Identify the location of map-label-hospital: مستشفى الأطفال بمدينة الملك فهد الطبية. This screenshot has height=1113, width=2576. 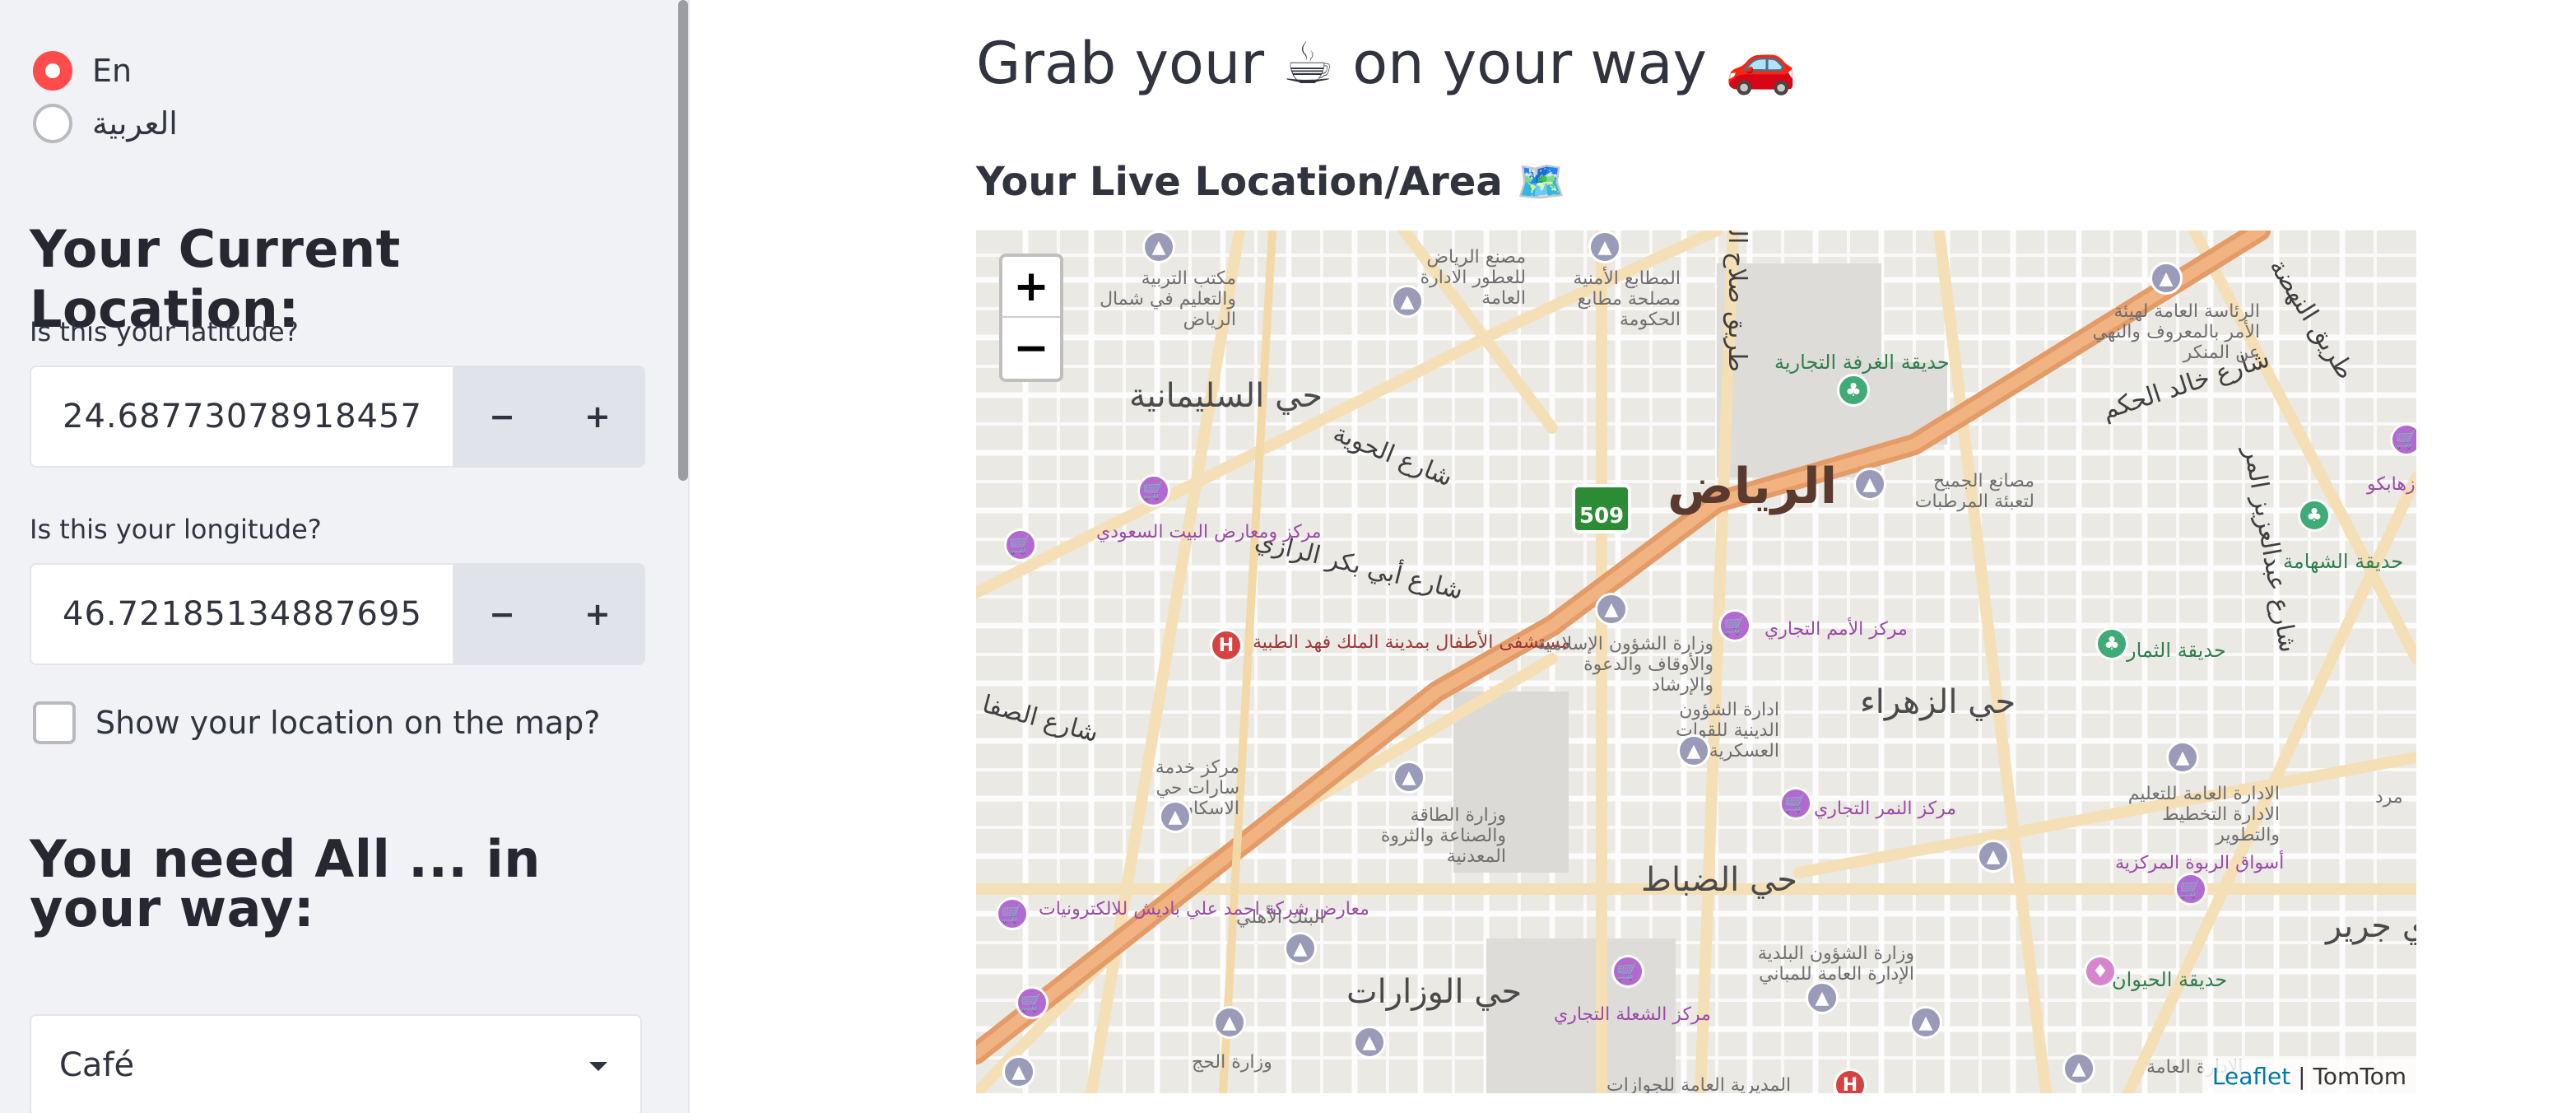
(1412, 643).